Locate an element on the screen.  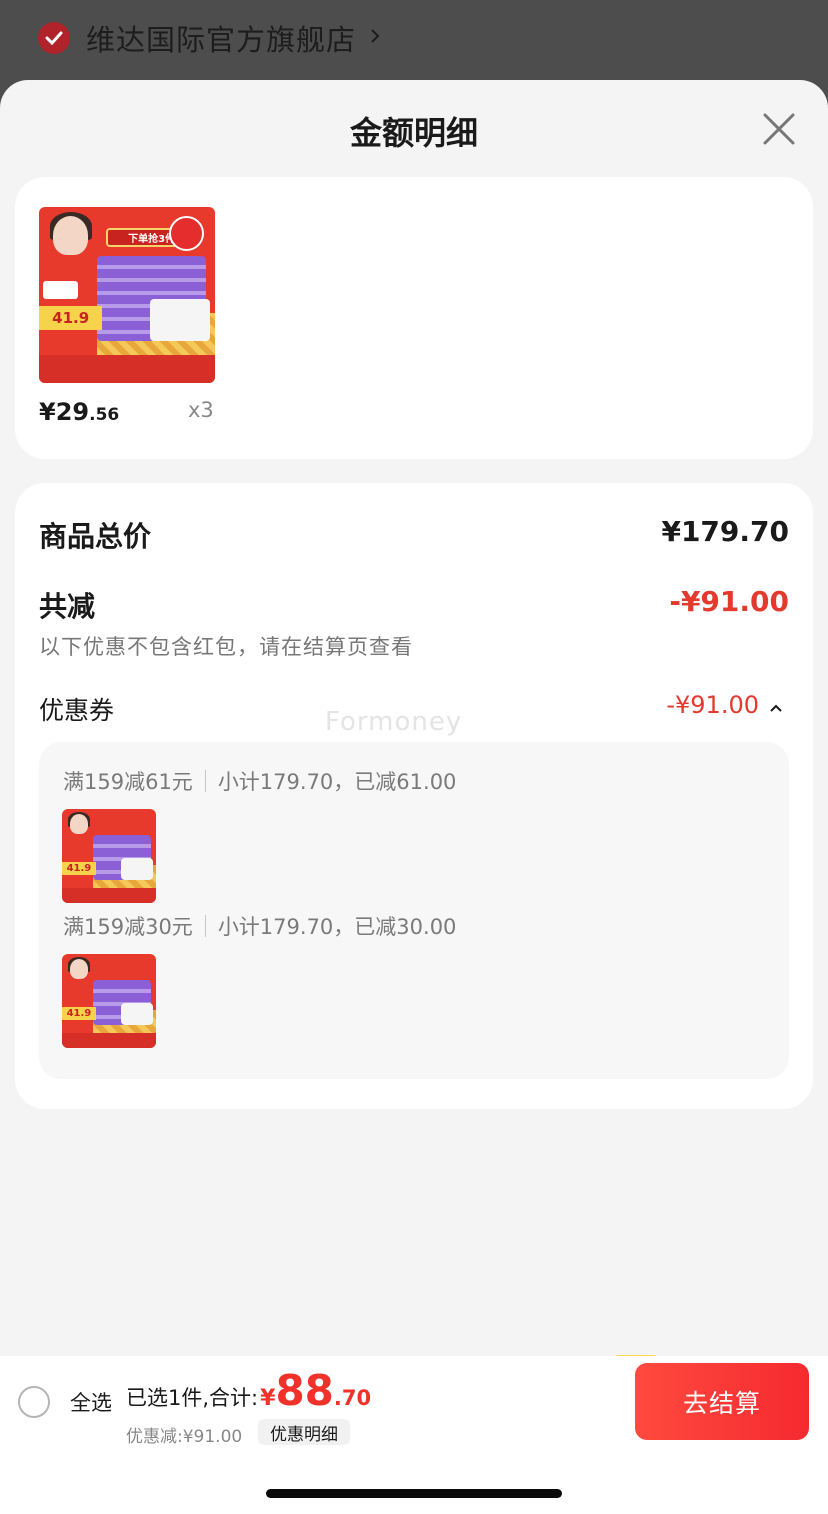
coupon-rule: 满159减61元 is located at coordinates (128, 782).